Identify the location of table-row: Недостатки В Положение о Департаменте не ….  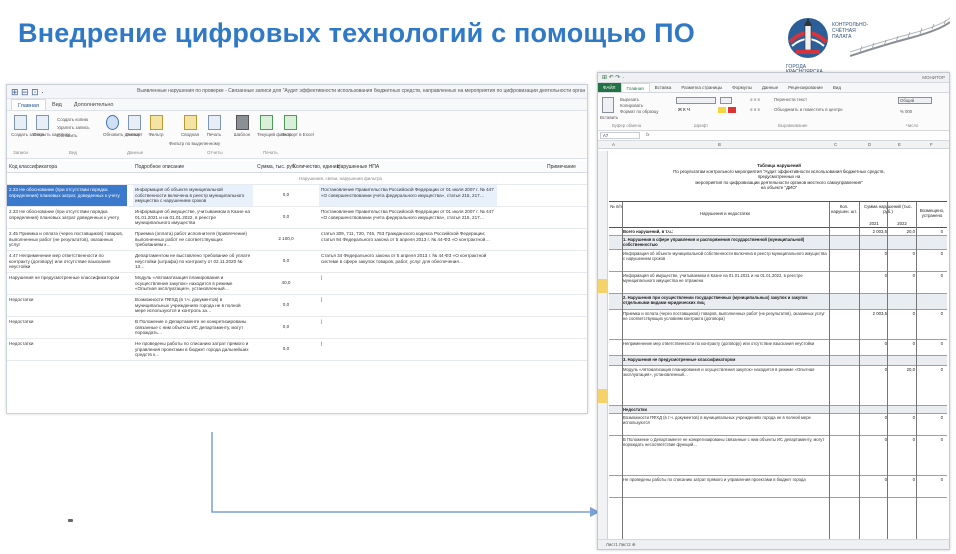
(297, 328).